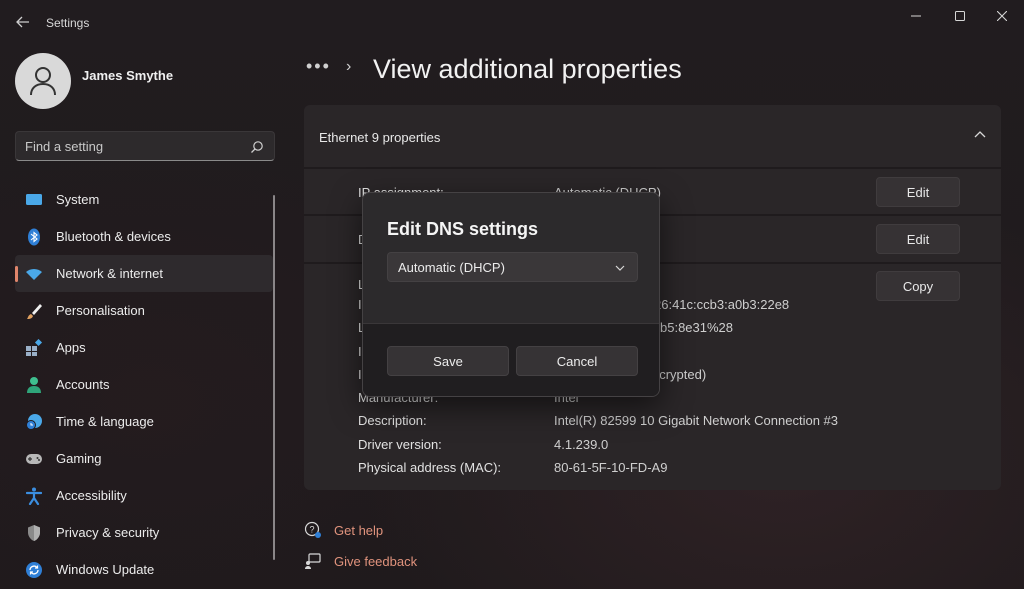 The width and height of the screenshot is (1024, 589). What do you see at coordinates (257, 147) in the screenshot?
I see `search-icon` at bounding box center [257, 147].